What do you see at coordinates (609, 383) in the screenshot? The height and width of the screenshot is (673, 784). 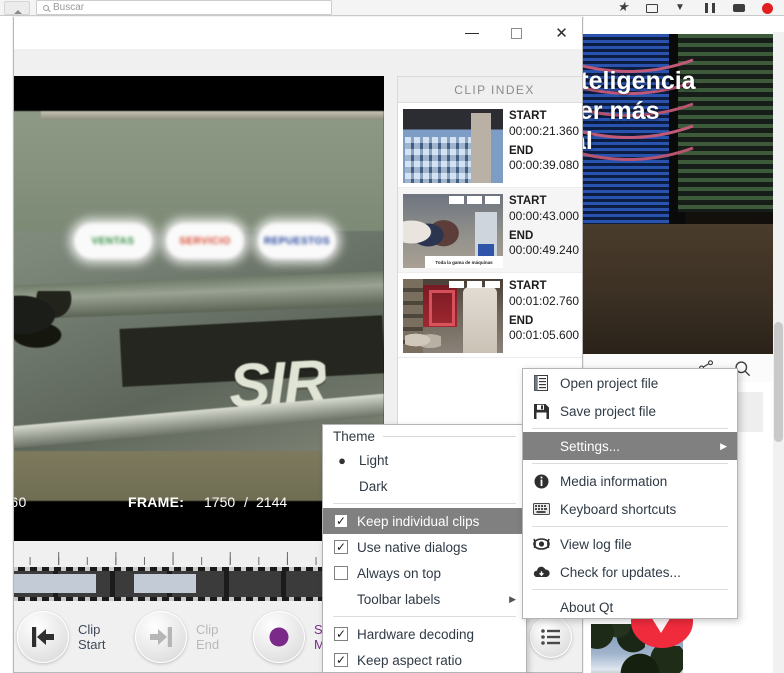 I see `menu-item-label: Open project file` at bounding box center [609, 383].